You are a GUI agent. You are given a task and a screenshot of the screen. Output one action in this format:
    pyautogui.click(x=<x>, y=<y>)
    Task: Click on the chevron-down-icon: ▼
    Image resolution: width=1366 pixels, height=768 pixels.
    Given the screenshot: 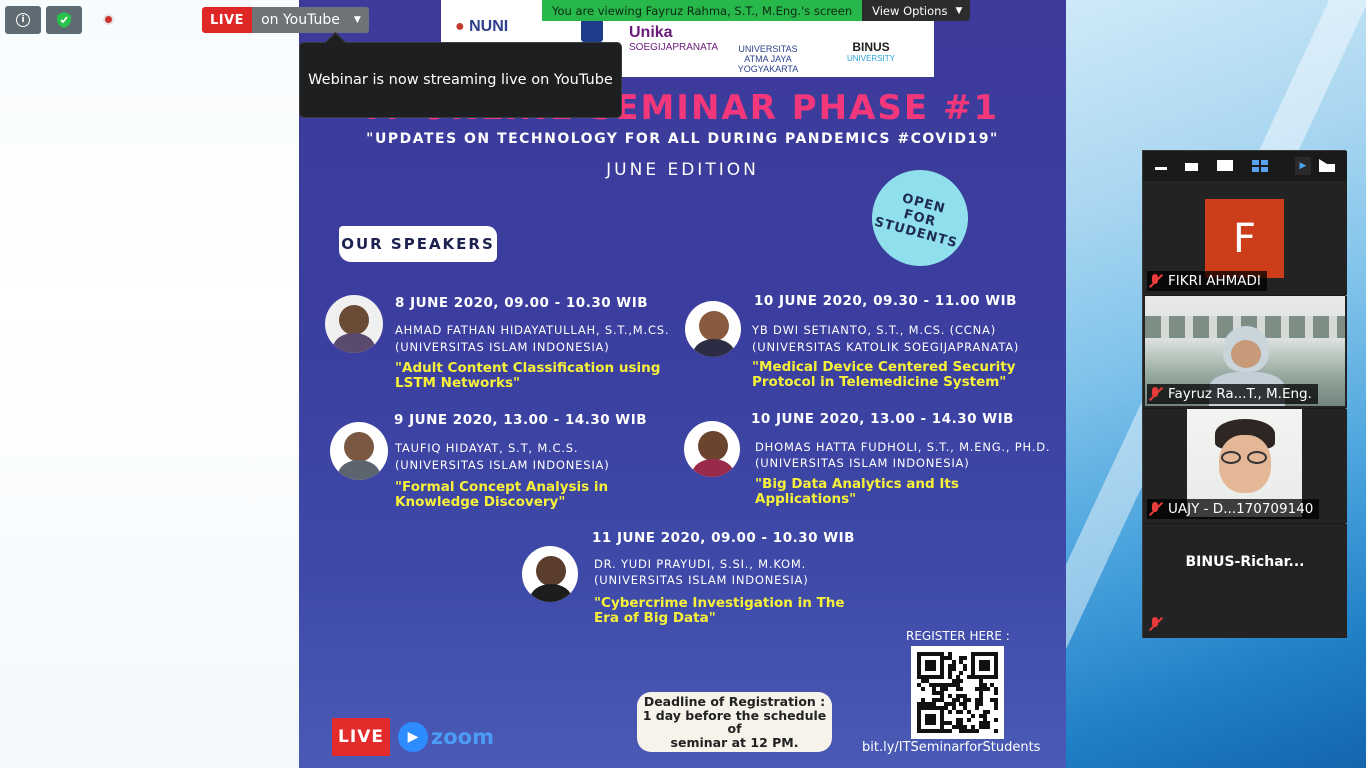 What is the action you would take?
    pyautogui.click(x=959, y=10)
    